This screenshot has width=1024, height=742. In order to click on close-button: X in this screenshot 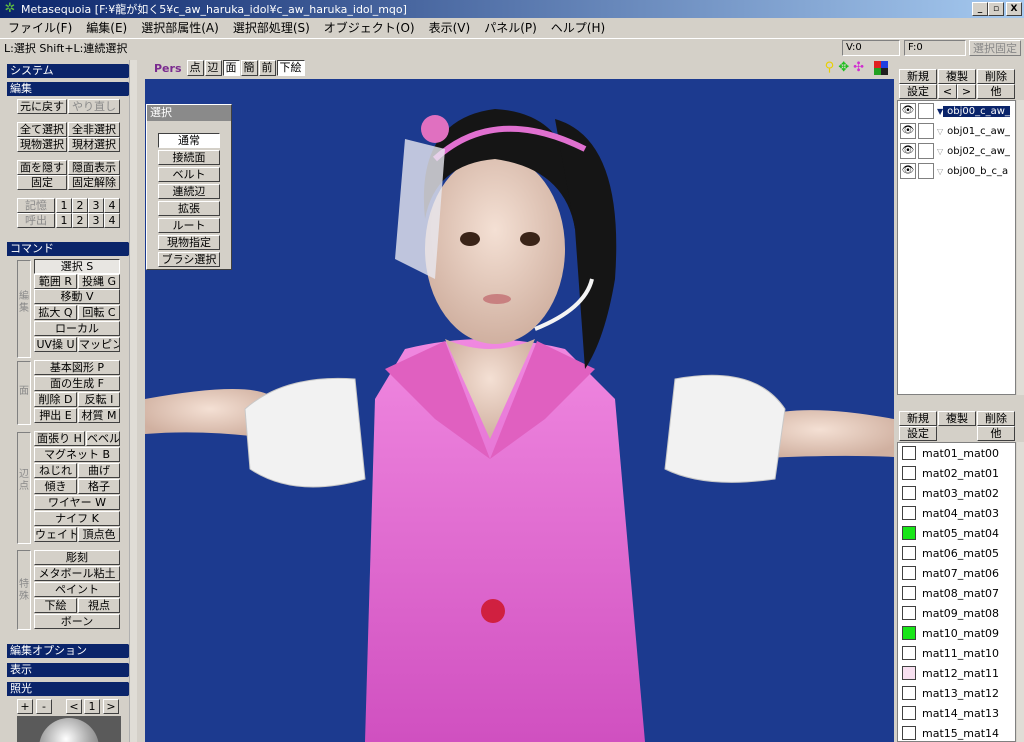, I will do `click(1014, 9)`.